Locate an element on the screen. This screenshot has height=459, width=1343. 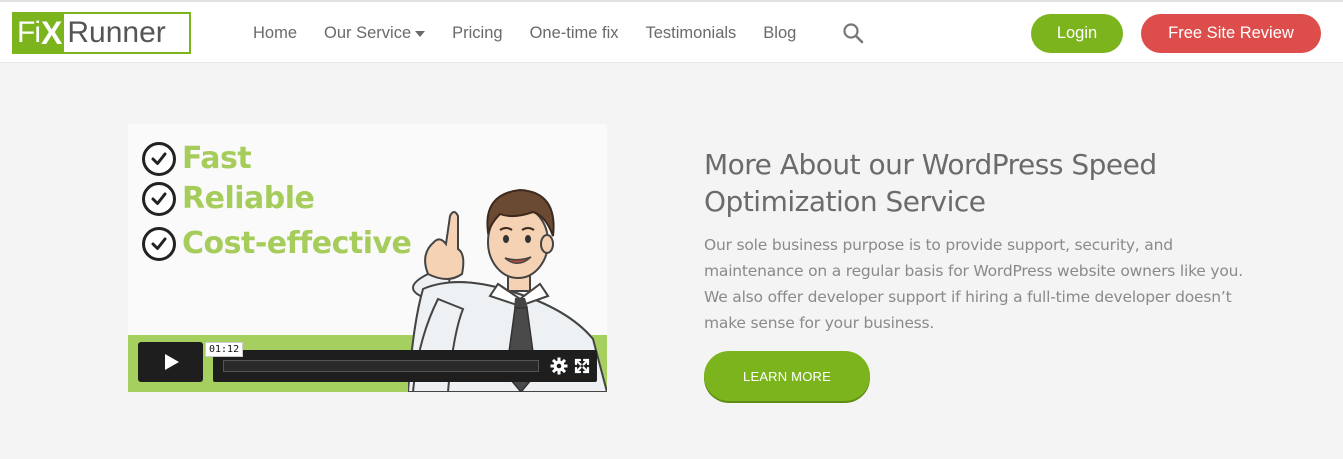
nav-our-service: Our Service is located at coordinates (375, 33).